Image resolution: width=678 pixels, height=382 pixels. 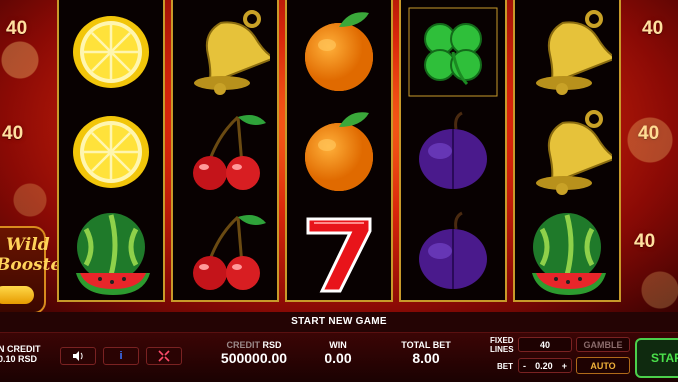 I want to click on total-bet-label: TOTAL BET, so click(x=426, y=345).